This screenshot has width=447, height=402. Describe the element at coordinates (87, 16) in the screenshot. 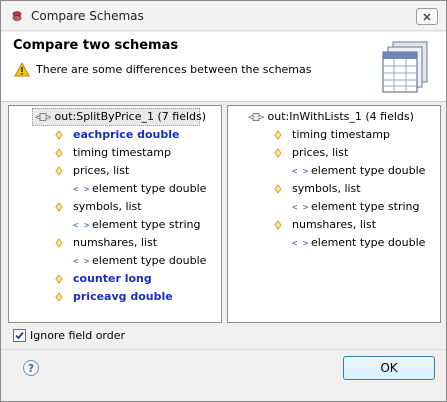

I see `window-title: Compare Schemas` at that location.